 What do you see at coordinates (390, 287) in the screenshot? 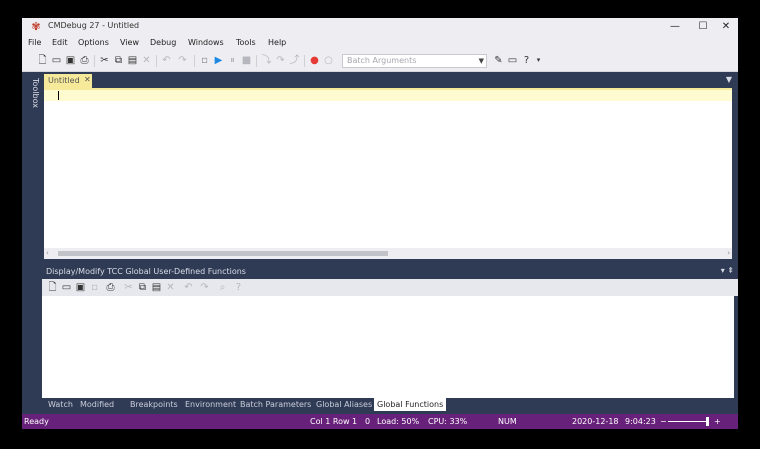
I see `panel-toolbar: 🗋 ▭ ▣ ▫ ⎙ ✂ ⧉ ▤ ✕ ↶ ↷ ⌕ ?` at bounding box center [390, 287].